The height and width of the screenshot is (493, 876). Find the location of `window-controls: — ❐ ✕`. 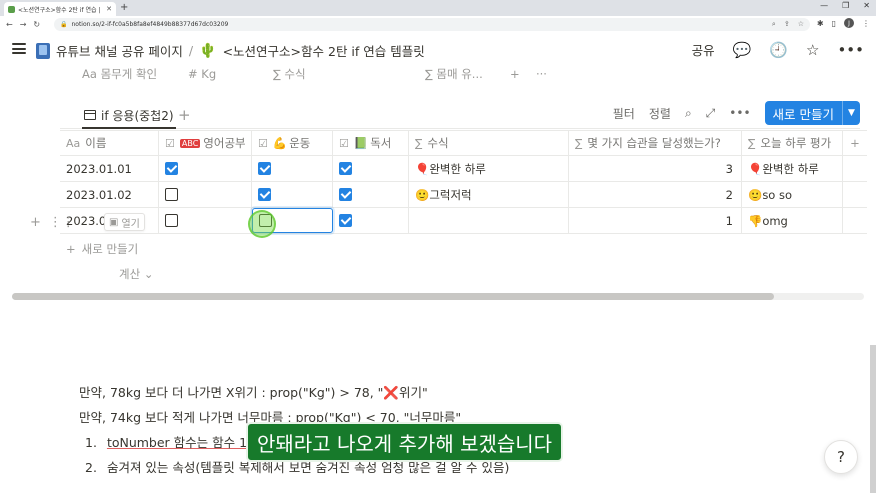

window-controls: — ❐ ✕ is located at coordinates (845, 5).